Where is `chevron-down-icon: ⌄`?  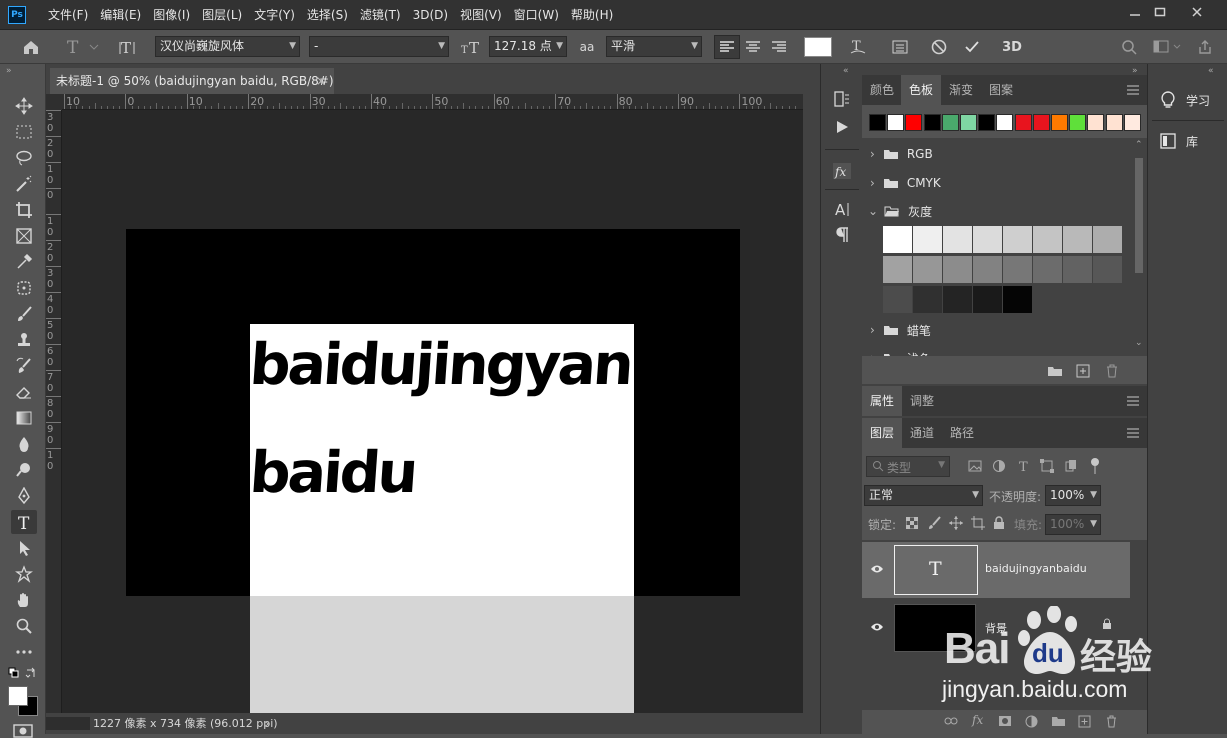 chevron-down-icon: ⌄ is located at coordinates (1139, 343).